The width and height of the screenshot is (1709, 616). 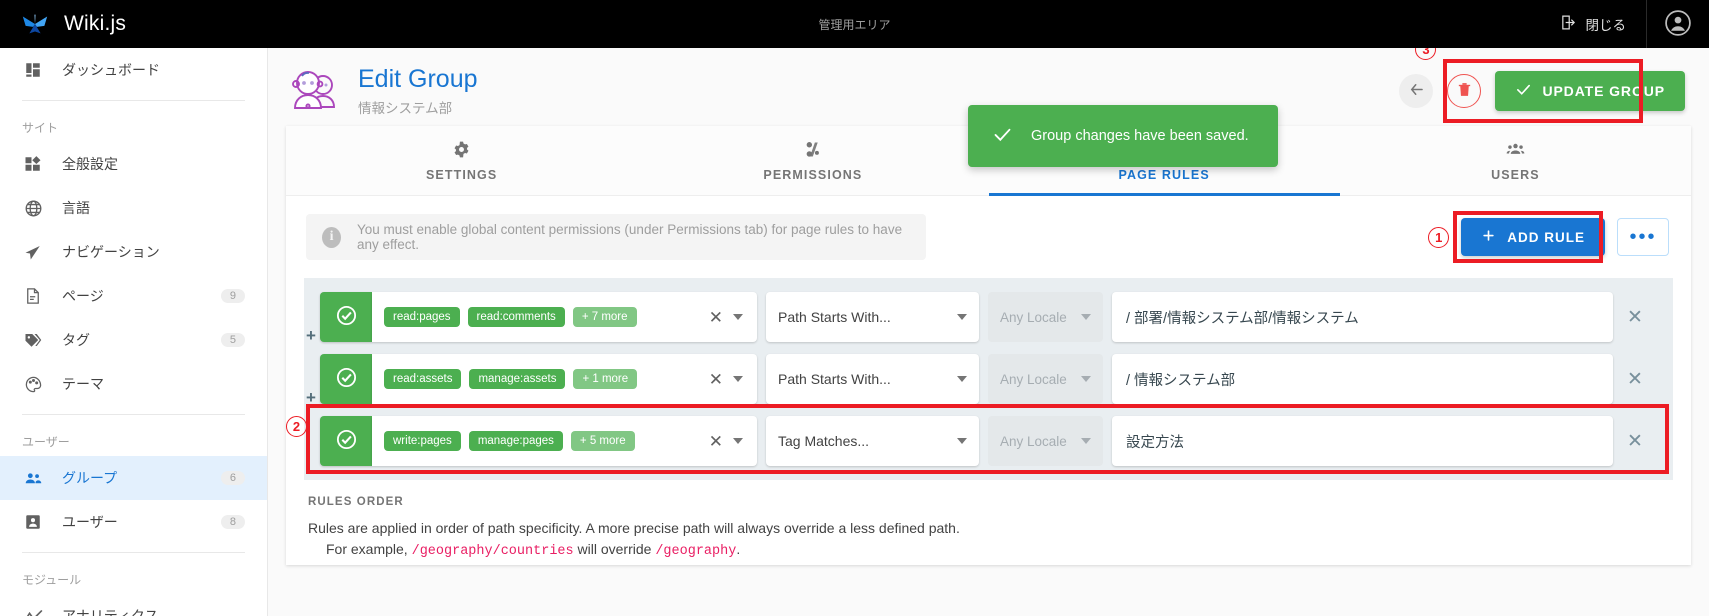 I want to click on chart-line-icon, so click(x=33, y=611).